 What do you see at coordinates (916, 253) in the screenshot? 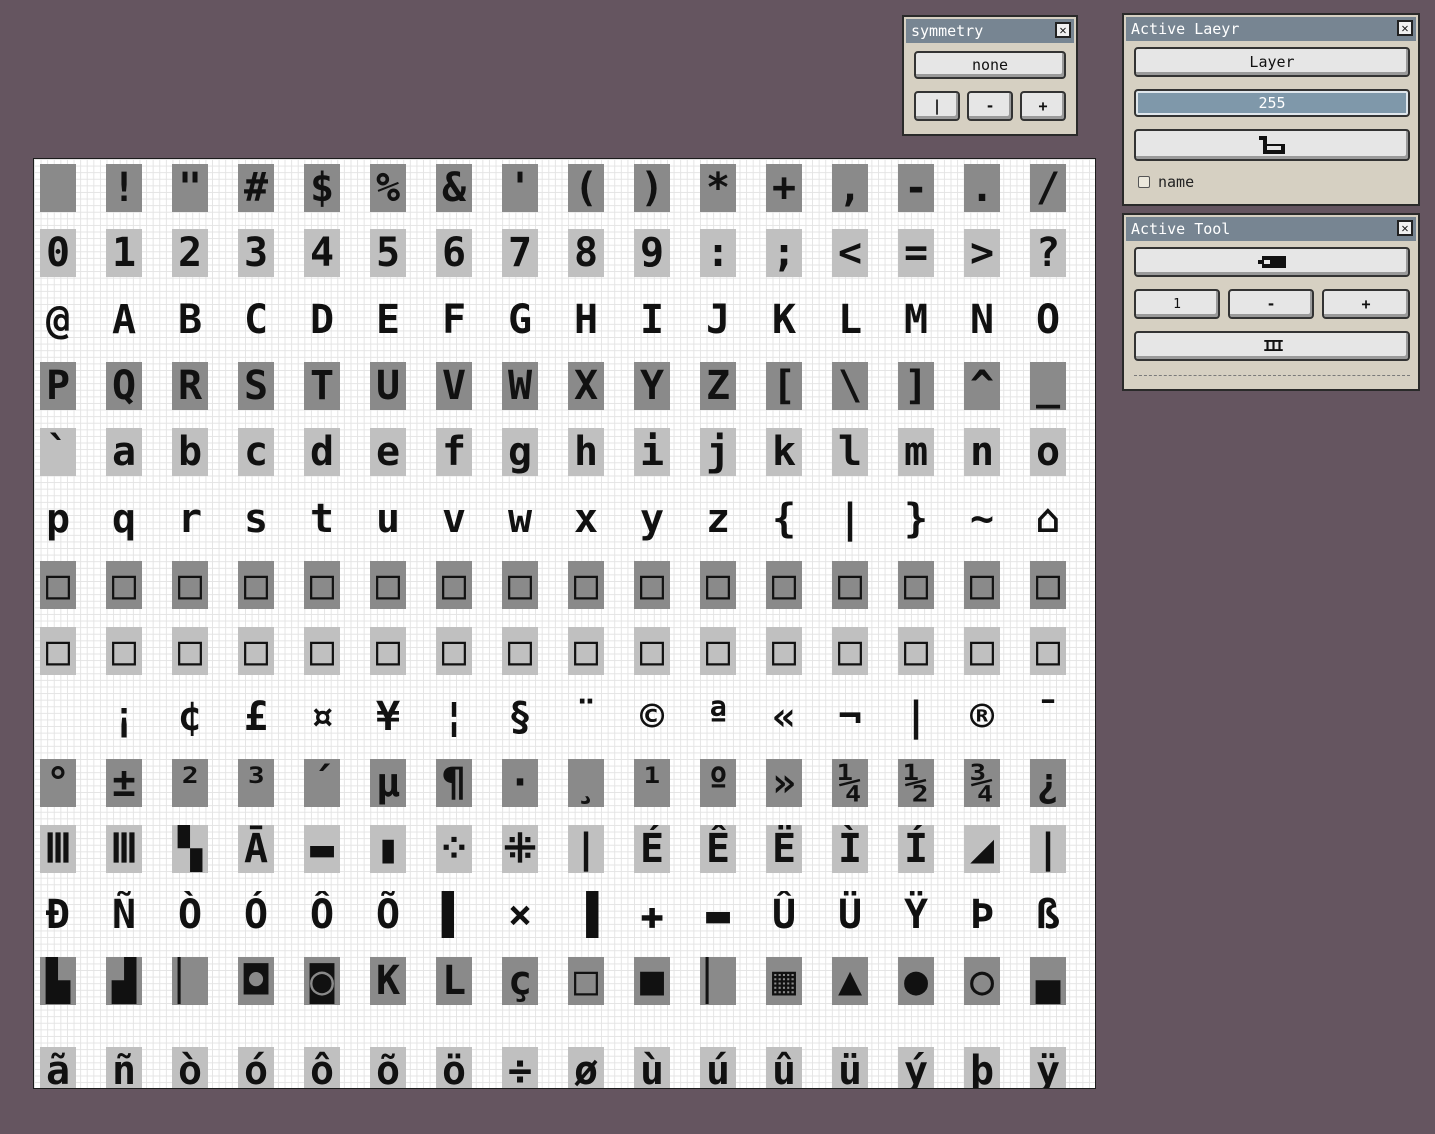
I see `glyph-cell: =` at bounding box center [916, 253].